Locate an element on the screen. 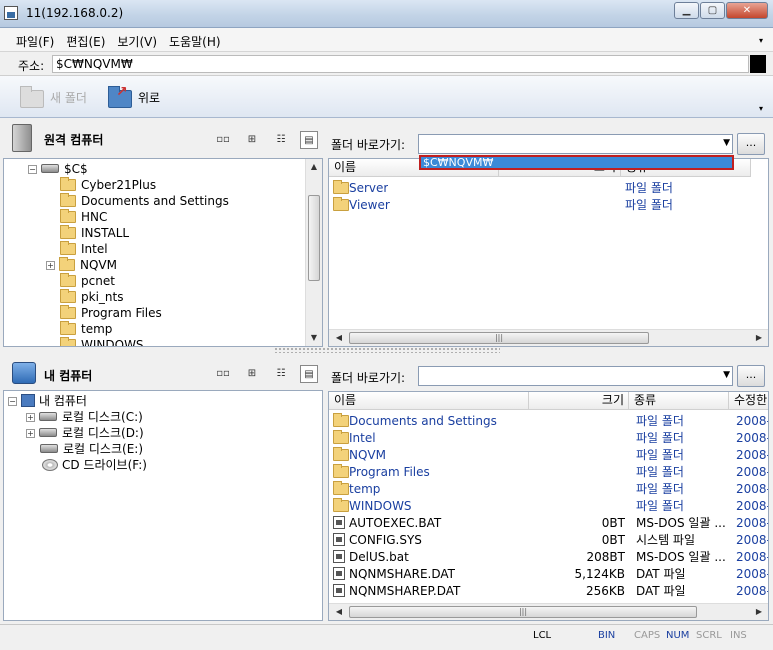  remote-tree-scrollbar: ▲ ▼ is located at coordinates (313, 252).